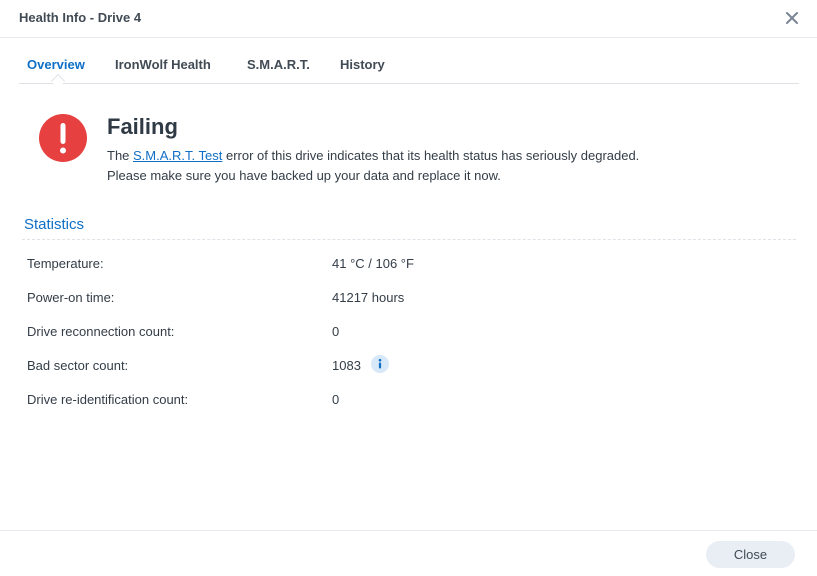 This screenshot has height=576, width=817. Describe the element at coordinates (80, 17) in the screenshot. I see `window-title: Health Info - Drive 4` at that location.